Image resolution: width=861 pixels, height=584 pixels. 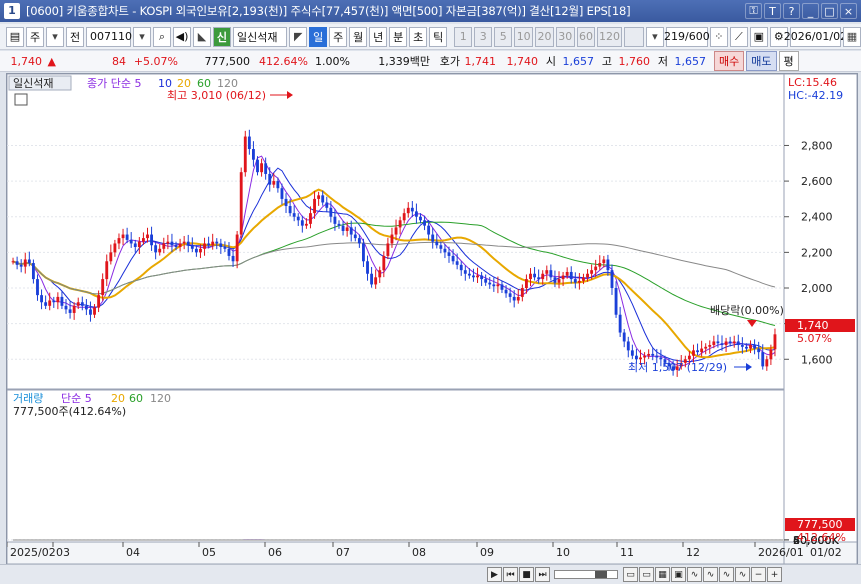 What do you see at coordinates (119, 61) in the screenshot?
I see `price-change: 84` at bounding box center [119, 61].